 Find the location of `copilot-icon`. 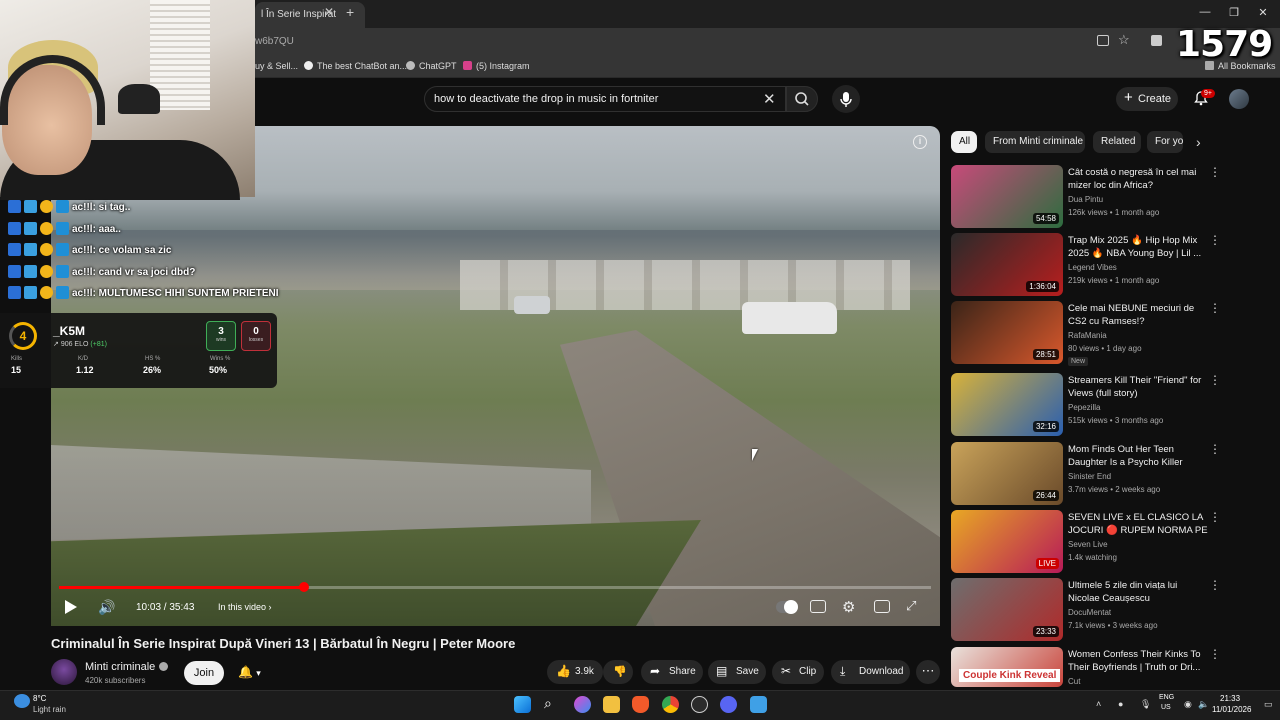

copilot-icon is located at coordinates (582, 704).